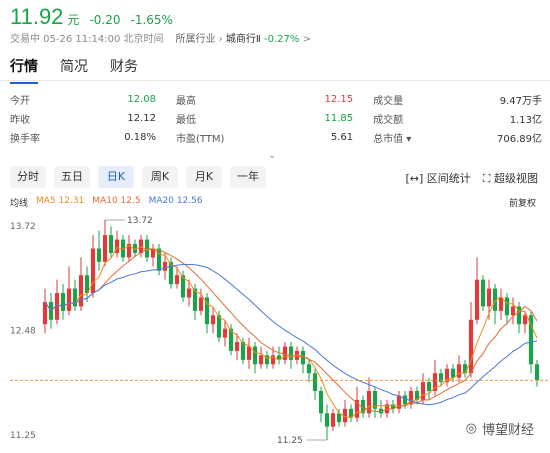 This screenshot has width=550, height=453. I want to click on period-weekly-k: 周K, so click(160, 177).